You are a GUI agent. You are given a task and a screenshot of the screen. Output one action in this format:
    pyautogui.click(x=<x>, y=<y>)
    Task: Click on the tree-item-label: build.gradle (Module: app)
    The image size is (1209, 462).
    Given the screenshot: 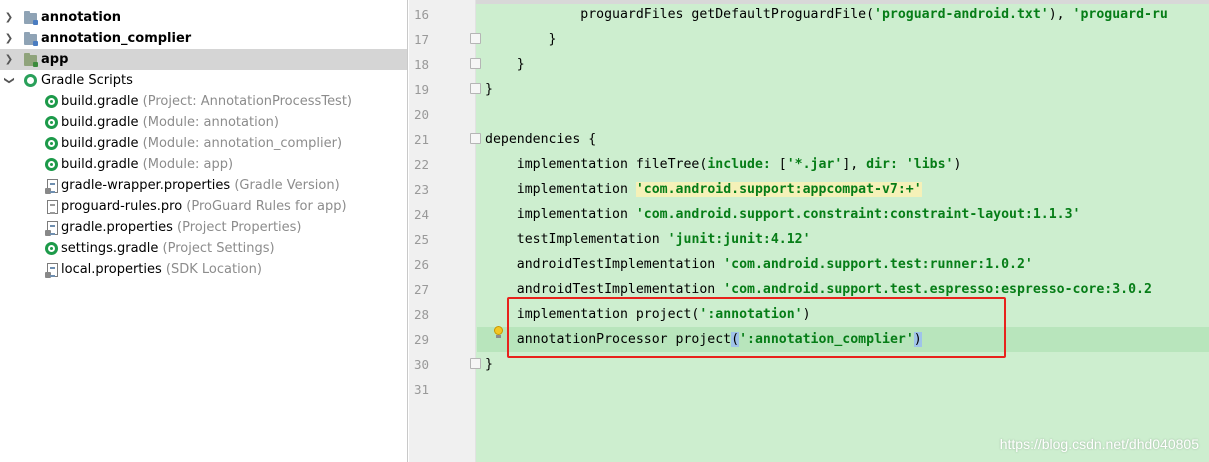 What is the action you would take?
    pyautogui.click(x=147, y=164)
    